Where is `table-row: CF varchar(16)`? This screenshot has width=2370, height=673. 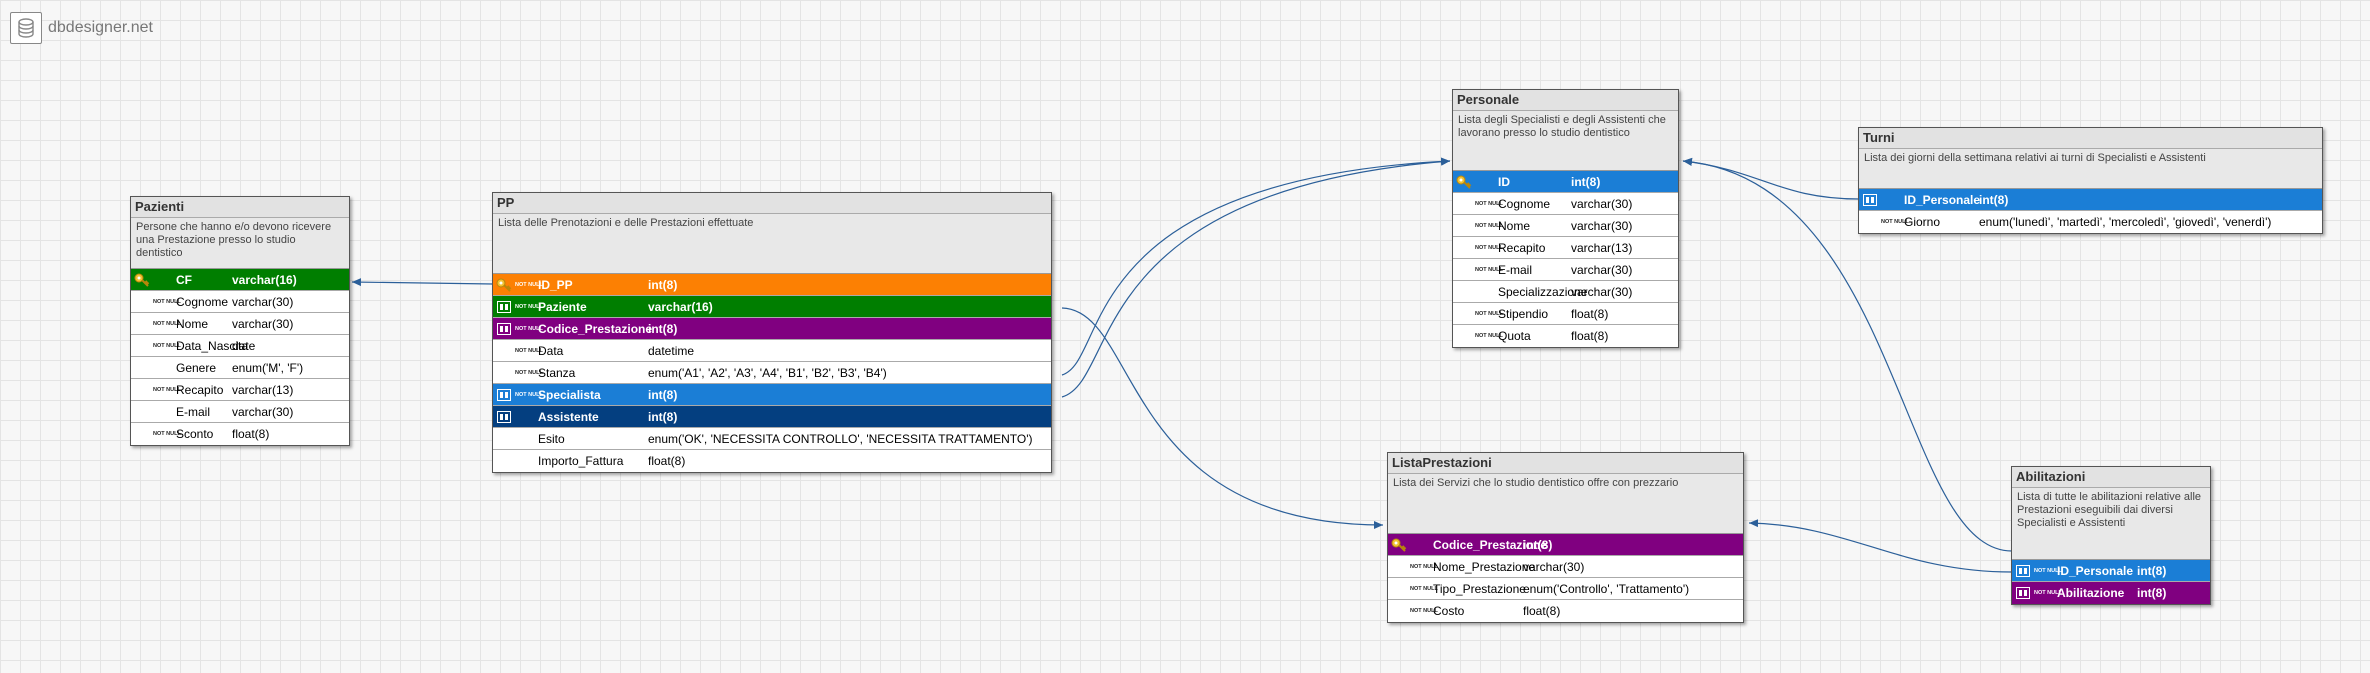 table-row: CF varchar(16) is located at coordinates (240, 280).